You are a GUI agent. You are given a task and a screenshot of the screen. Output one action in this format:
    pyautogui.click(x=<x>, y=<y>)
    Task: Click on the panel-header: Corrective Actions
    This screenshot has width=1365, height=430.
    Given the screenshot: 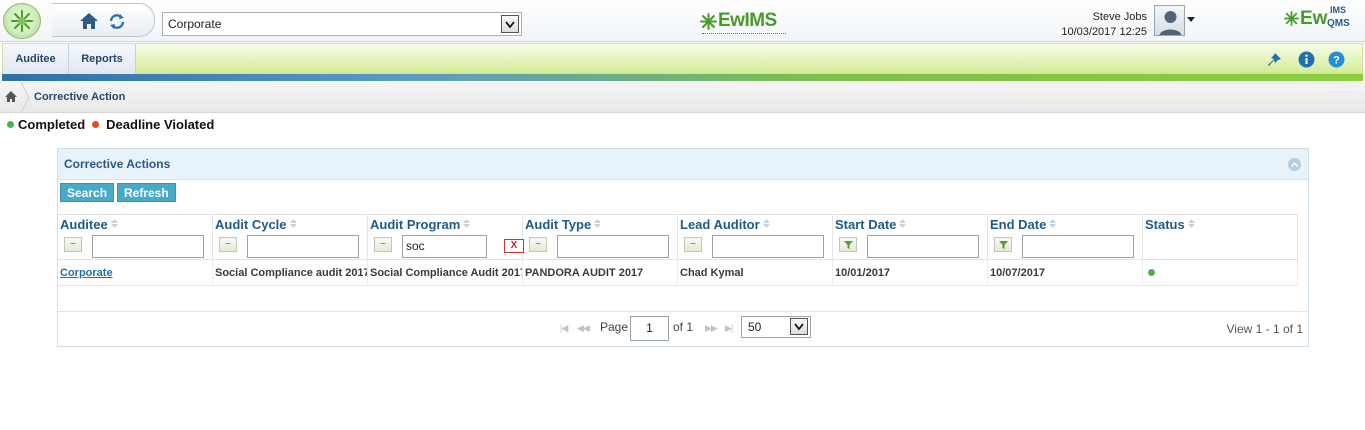 What is the action you would take?
    pyautogui.click(x=683, y=164)
    